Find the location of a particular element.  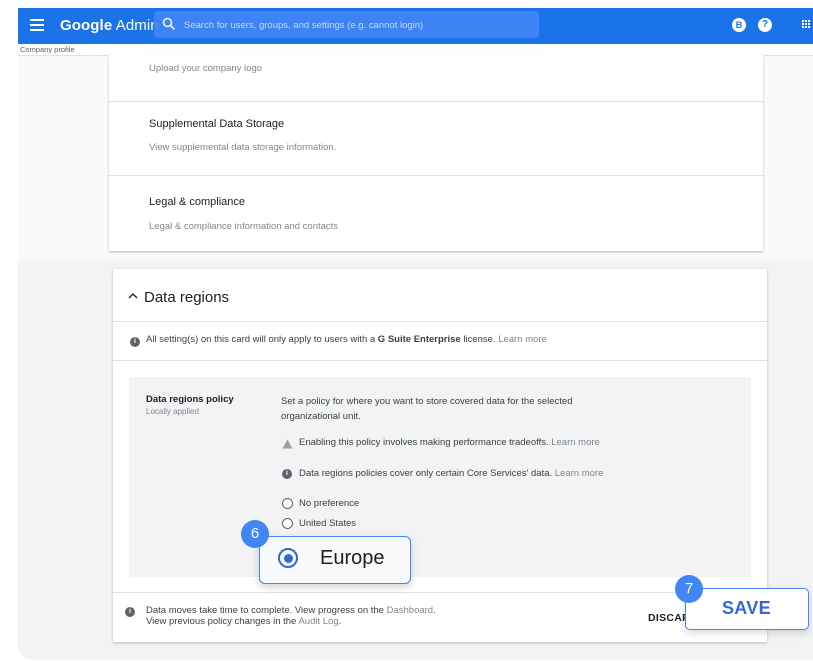

policy-sublabel: Locally applied is located at coordinates (172, 411).